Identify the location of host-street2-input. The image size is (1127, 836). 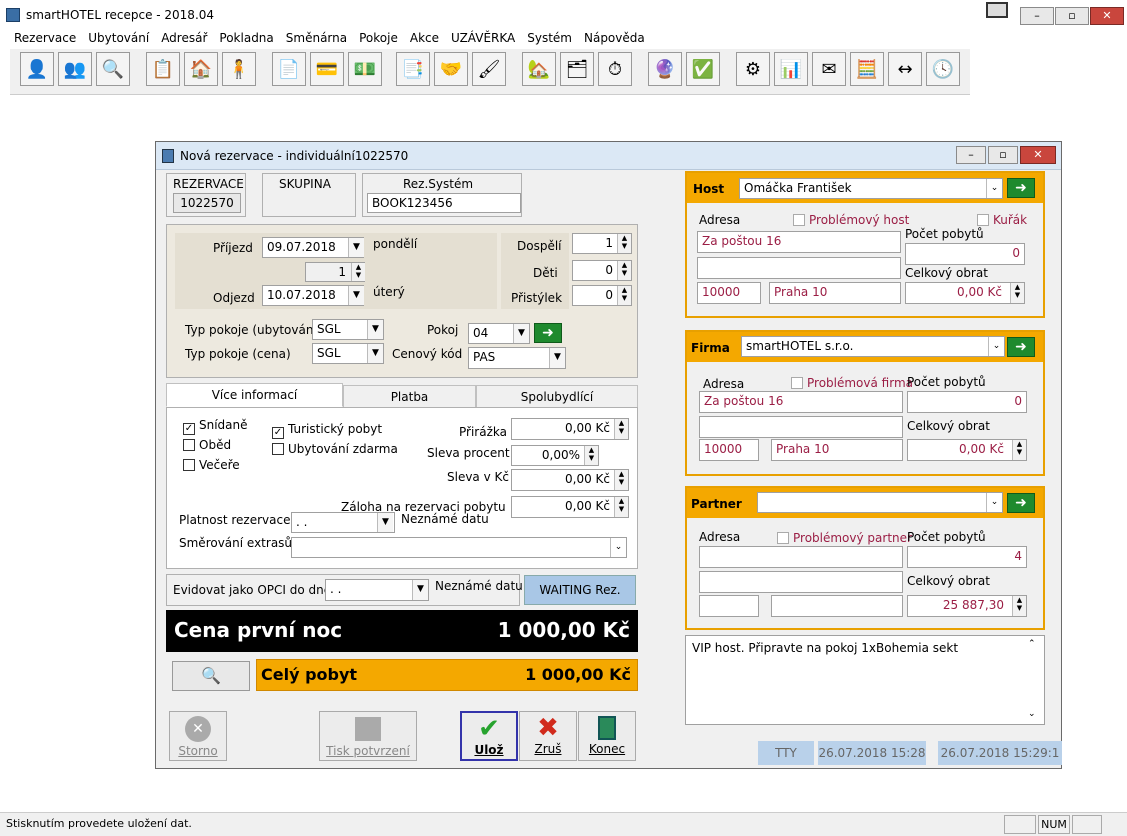
(799, 268).